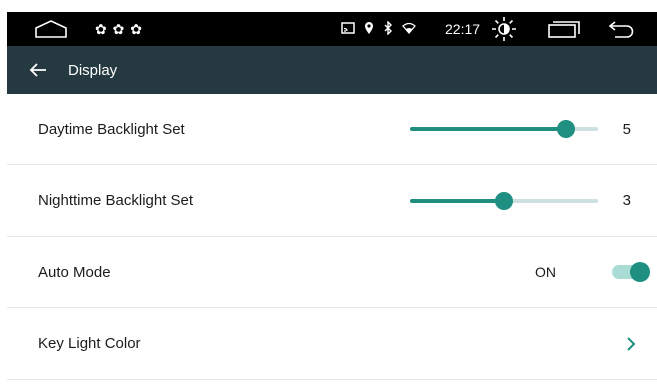  What do you see at coordinates (564, 29) in the screenshot?
I see `recents-icon` at bounding box center [564, 29].